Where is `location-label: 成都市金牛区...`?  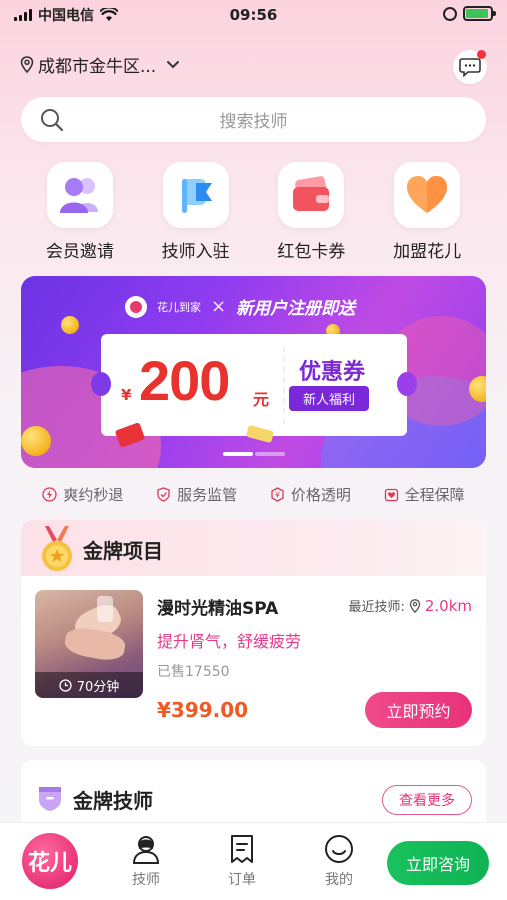 location-label: 成都市金牛区... is located at coordinates (97, 67).